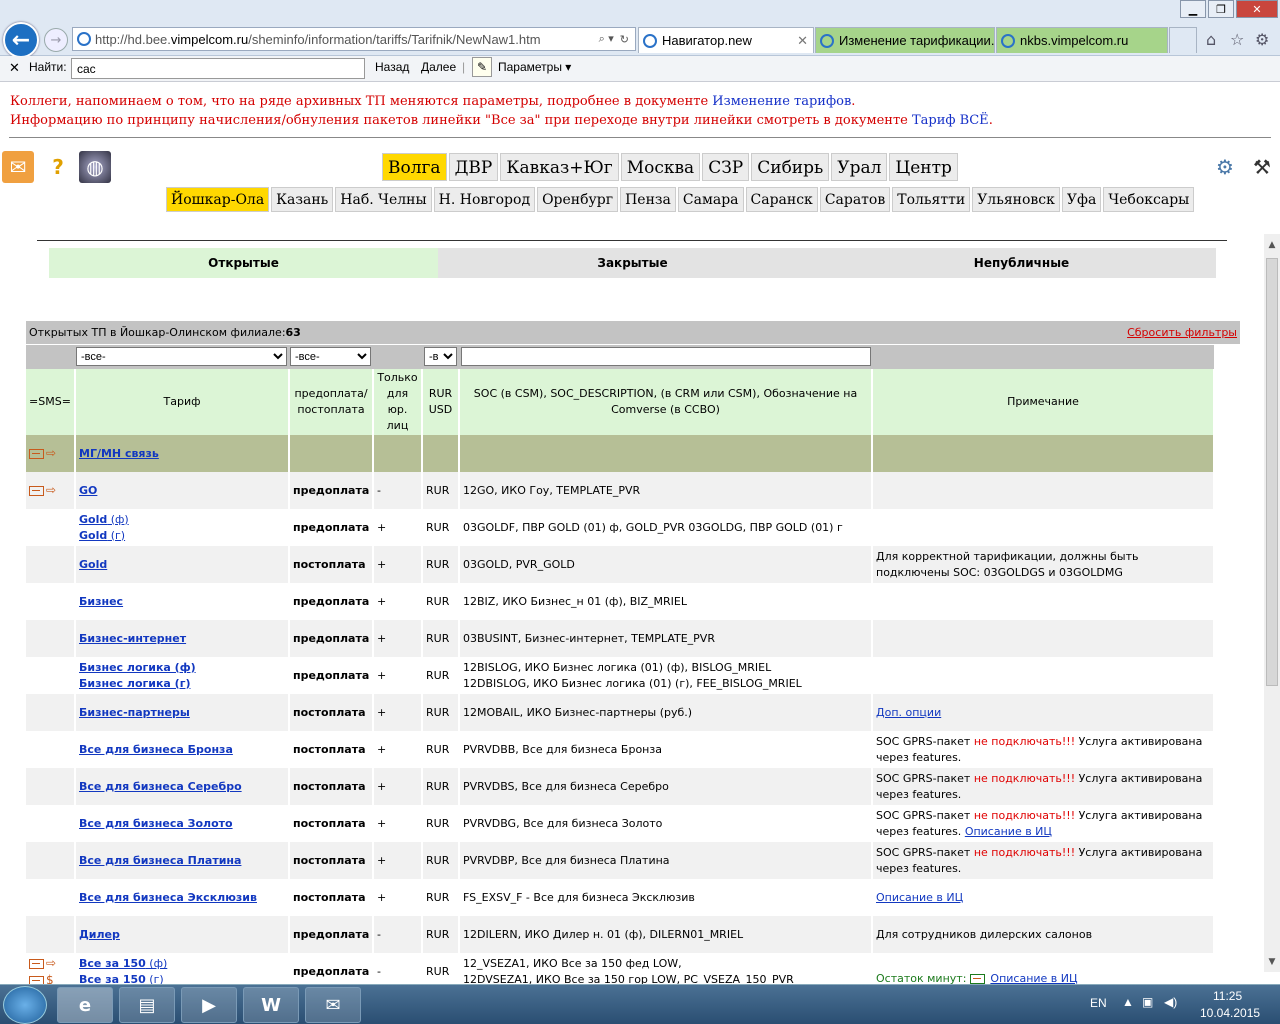  What do you see at coordinates (25, 1005) in the screenshot?
I see `start-button` at bounding box center [25, 1005].